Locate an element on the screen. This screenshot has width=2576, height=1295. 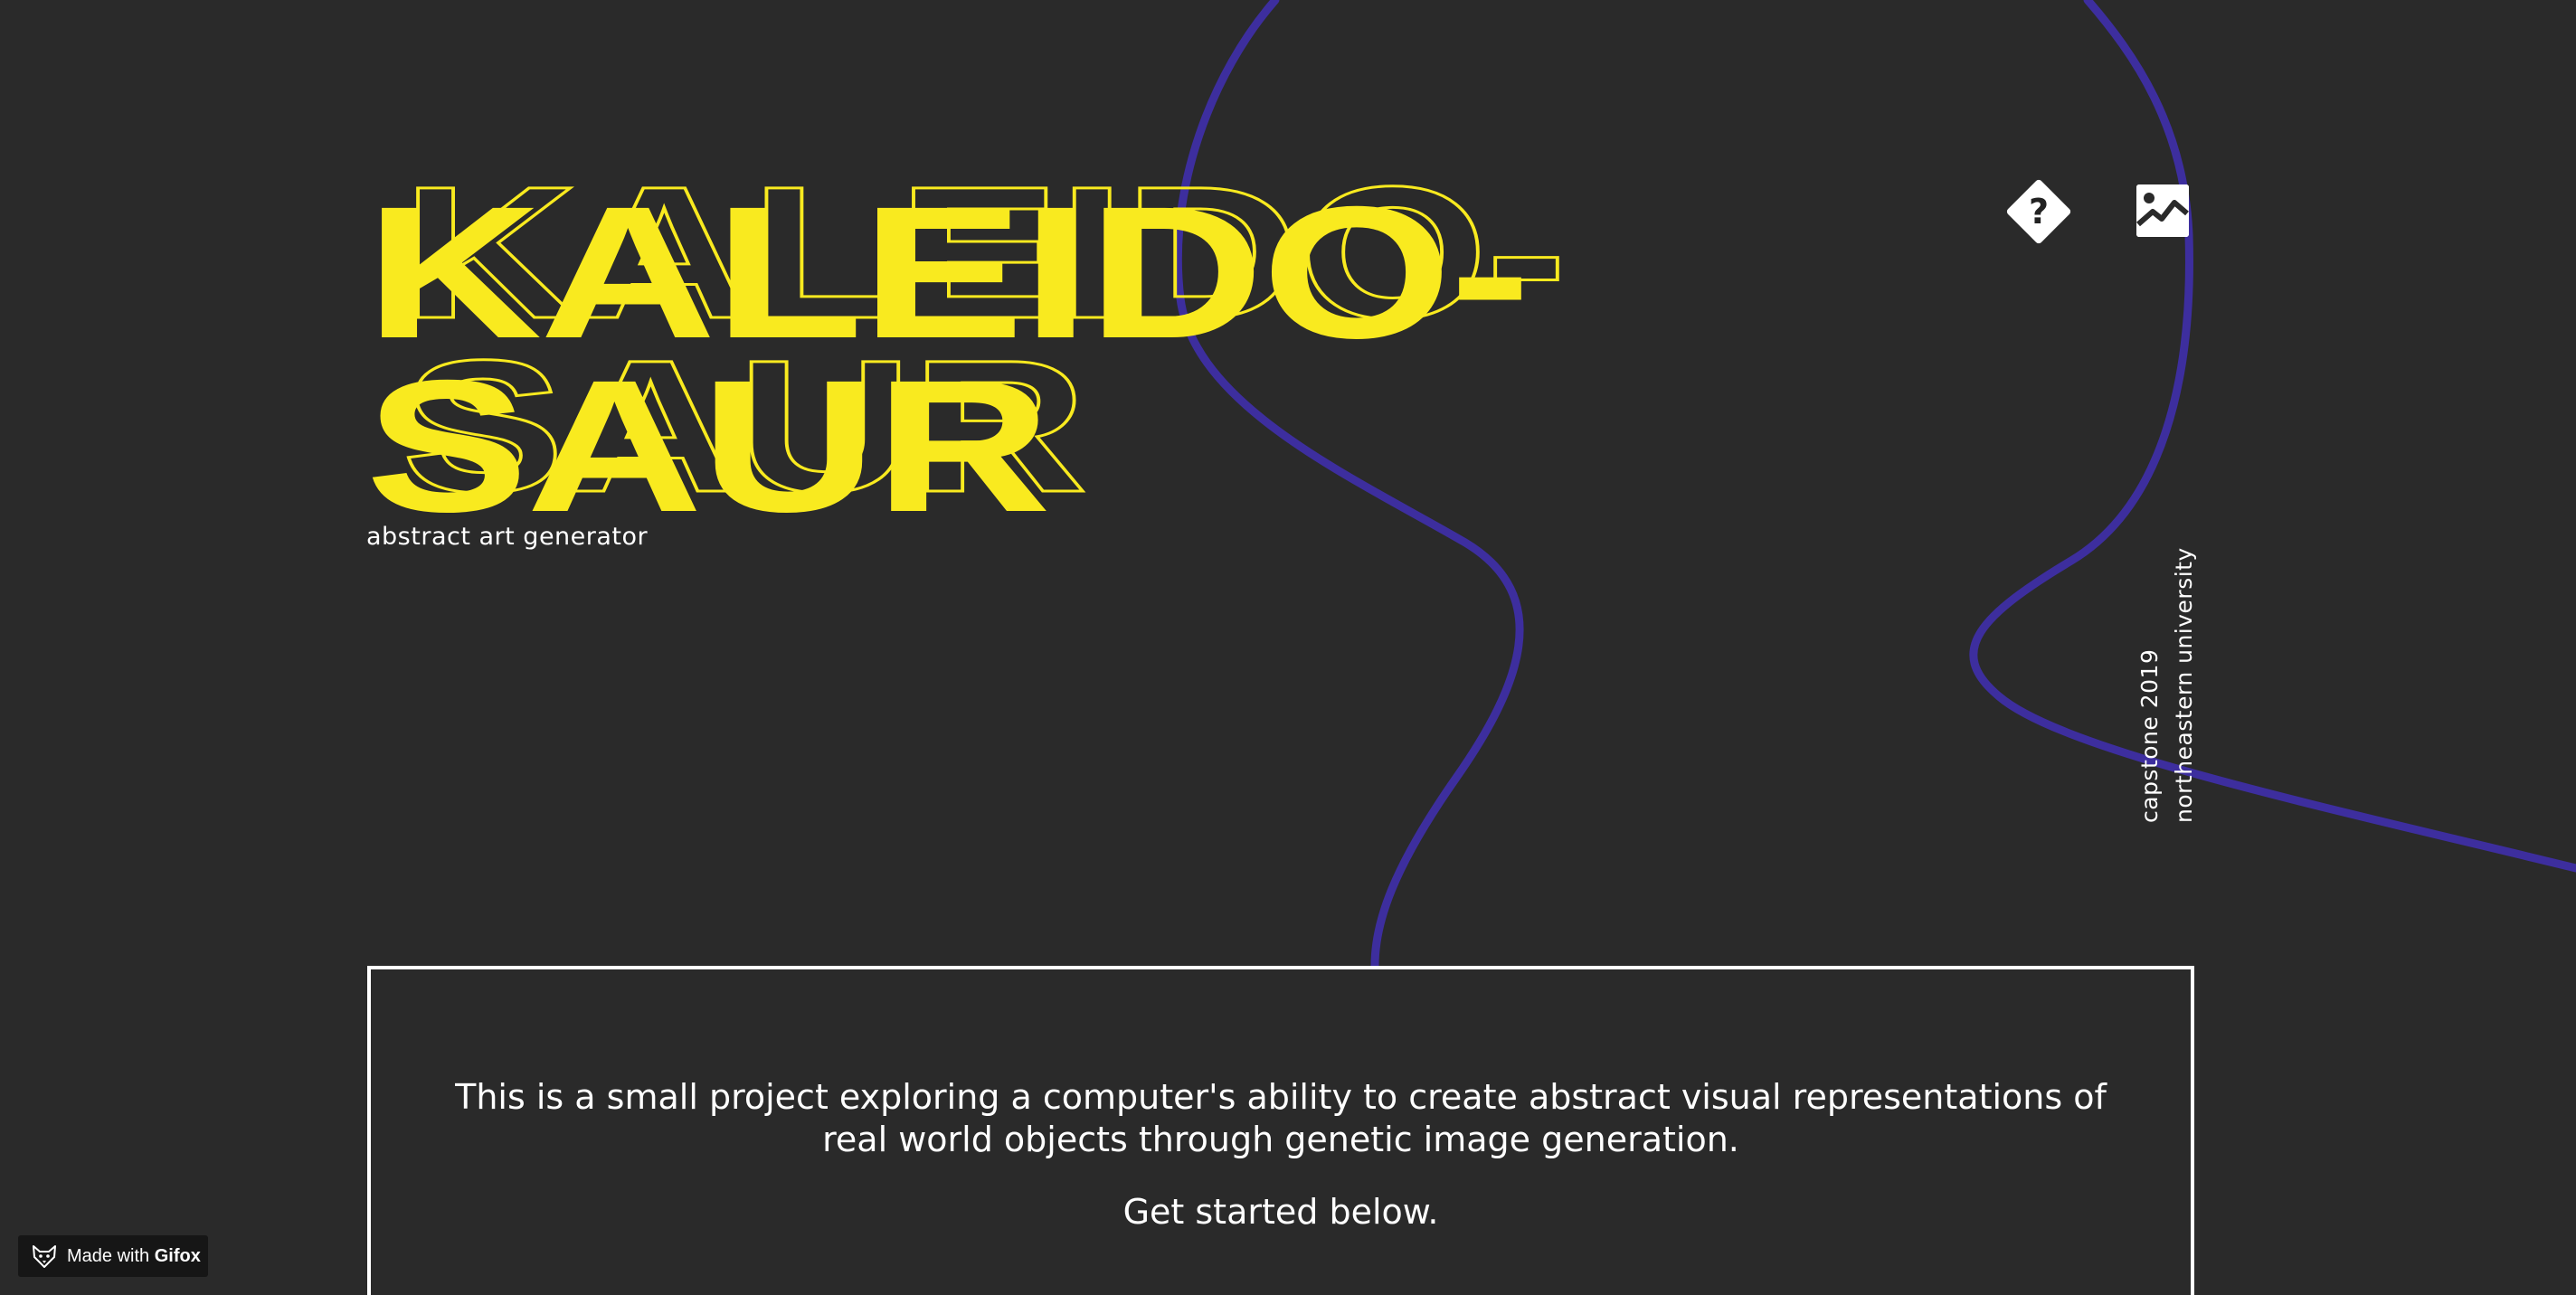
image-gallery-icon is located at coordinates (2162, 211).